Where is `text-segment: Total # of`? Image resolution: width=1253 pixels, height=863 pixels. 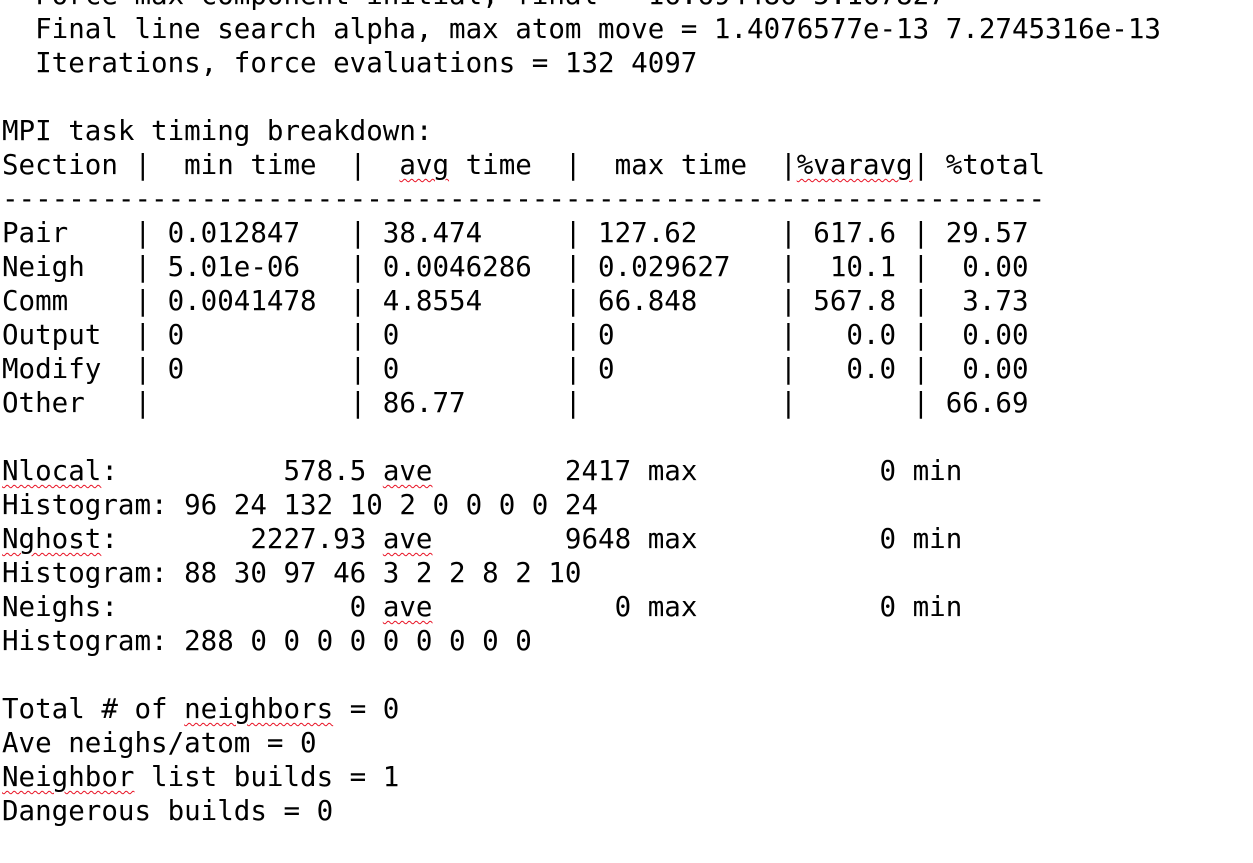 text-segment: Total # of is located at coordinates (93, 709).